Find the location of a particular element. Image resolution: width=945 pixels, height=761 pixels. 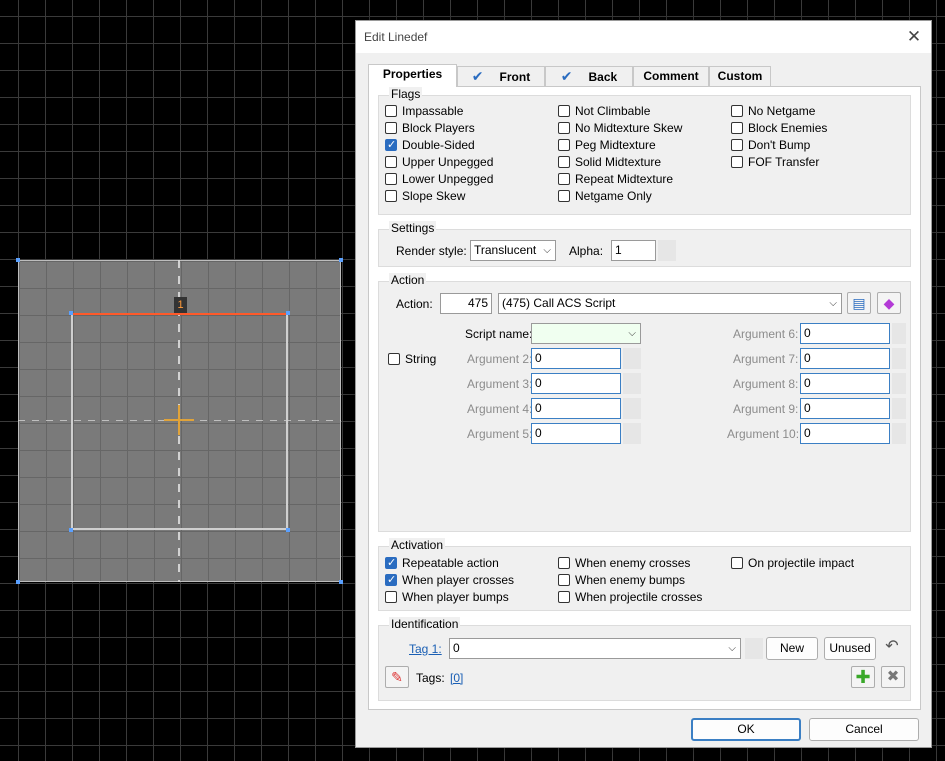

flag-block-players-checkbox: Block Players is located at coordinates (430, 128).